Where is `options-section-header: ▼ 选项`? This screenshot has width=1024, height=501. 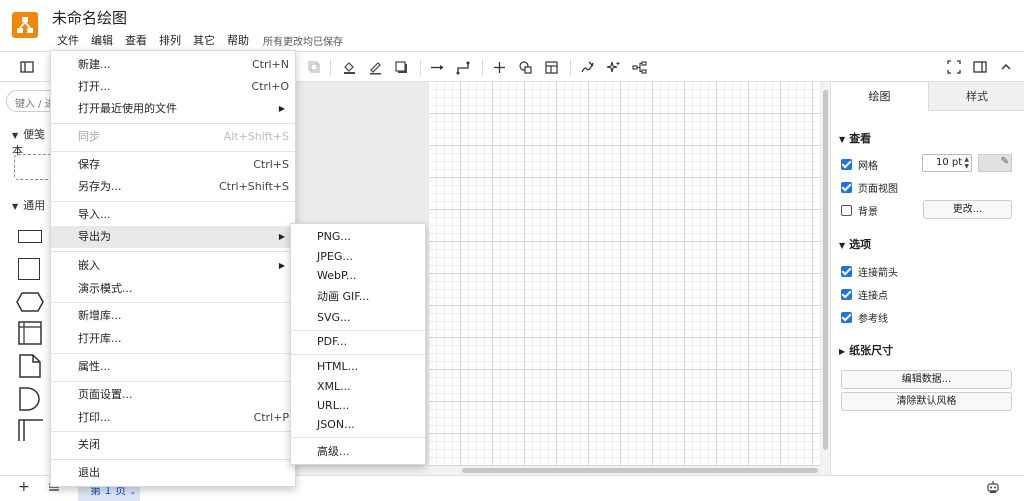
options-section-header: ▼ 选项 is located at coordinates (855, 244).